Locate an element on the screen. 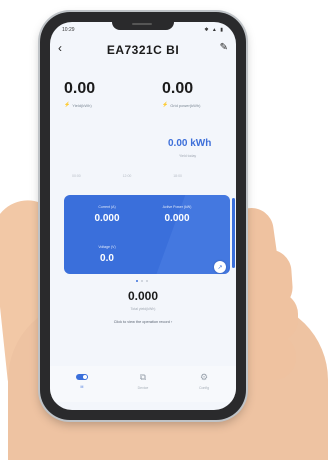 The image size is (332, 460). title-bar: ‹ EA7321C BI ✎ is located at coordinates (143, 49).